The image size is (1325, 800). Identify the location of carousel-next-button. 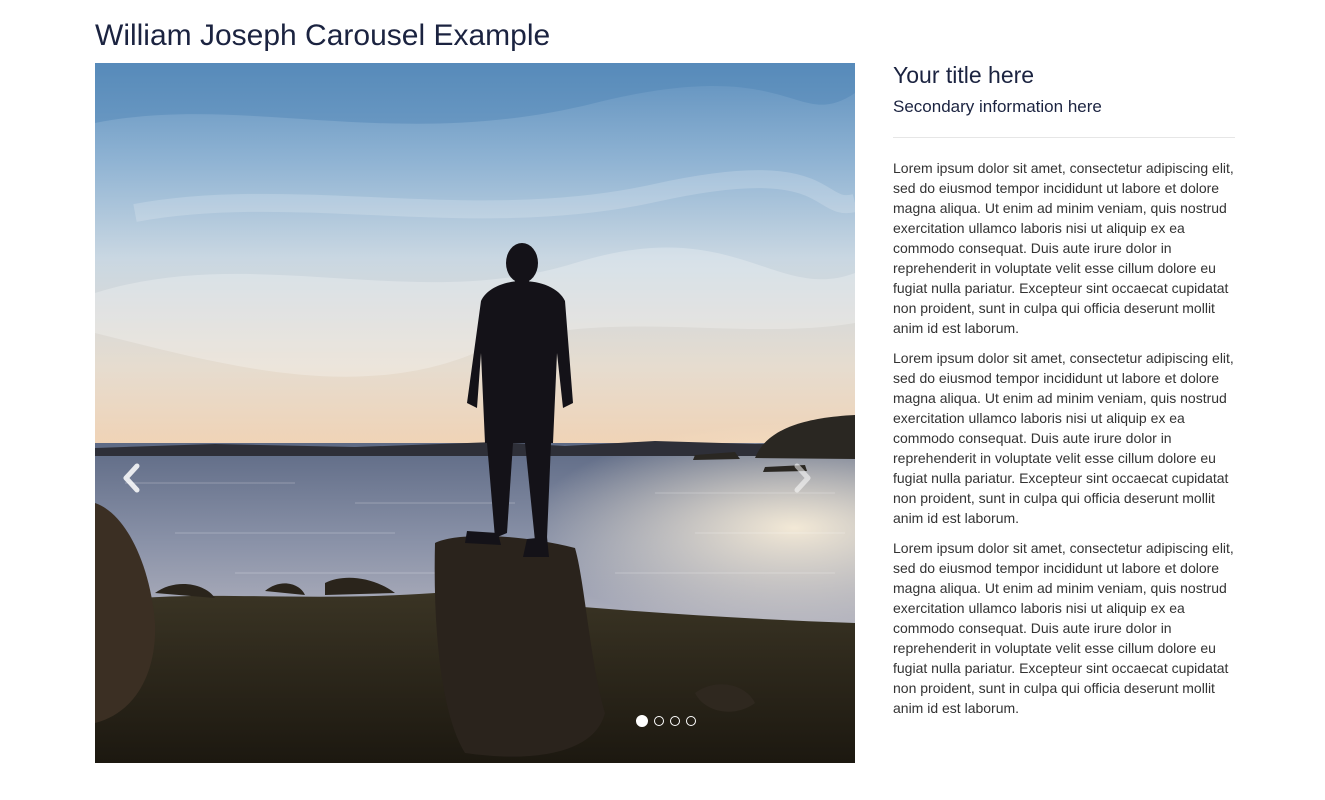
(802, 478).